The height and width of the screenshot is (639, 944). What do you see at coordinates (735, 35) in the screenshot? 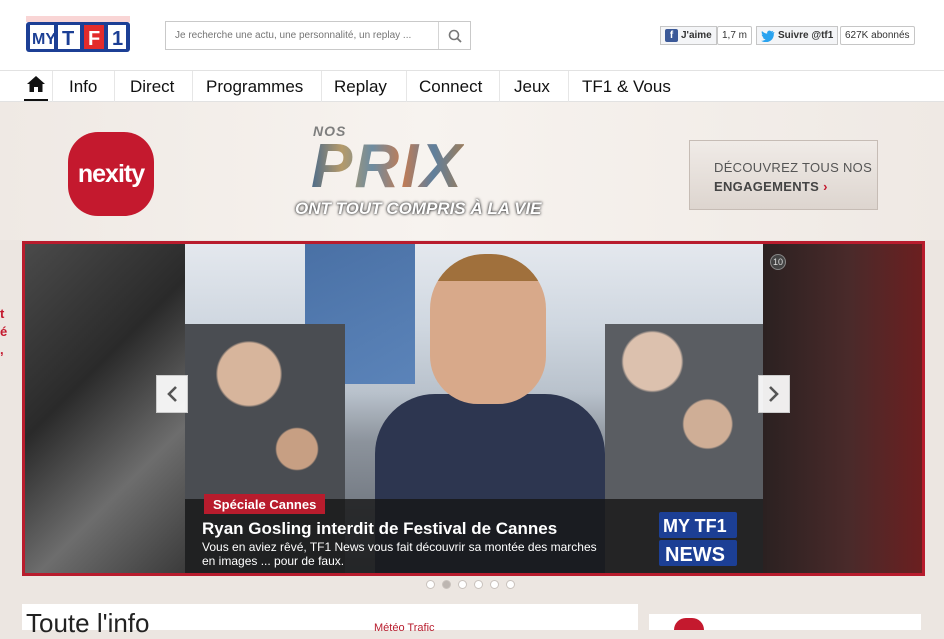
I see `facebook-count: 1,7 m` at bounding box center [735, 35].